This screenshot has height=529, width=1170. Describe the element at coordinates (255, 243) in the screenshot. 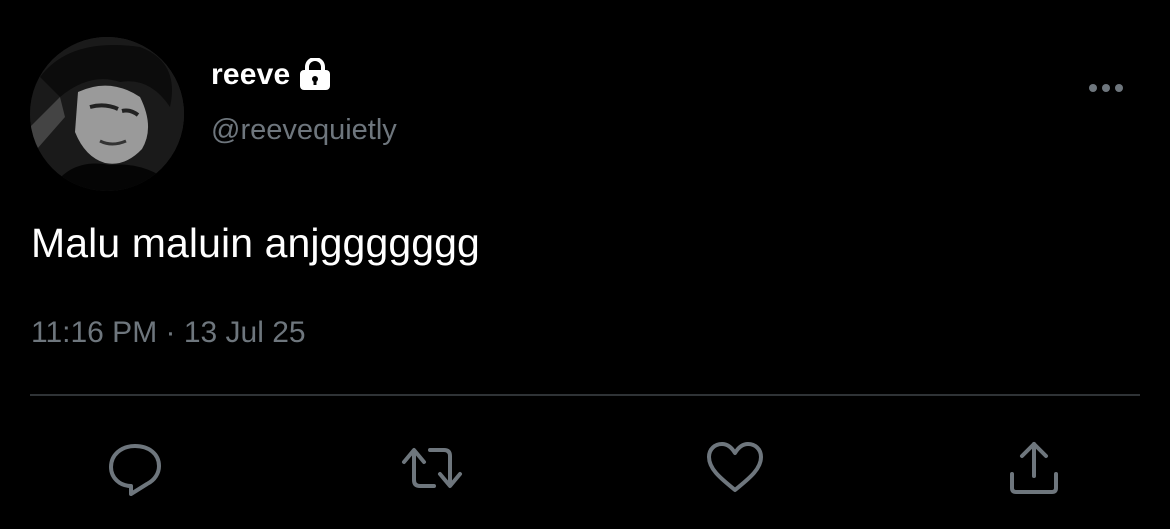

I see `tweet-text: Malu maluin anjggggggg` at that location.